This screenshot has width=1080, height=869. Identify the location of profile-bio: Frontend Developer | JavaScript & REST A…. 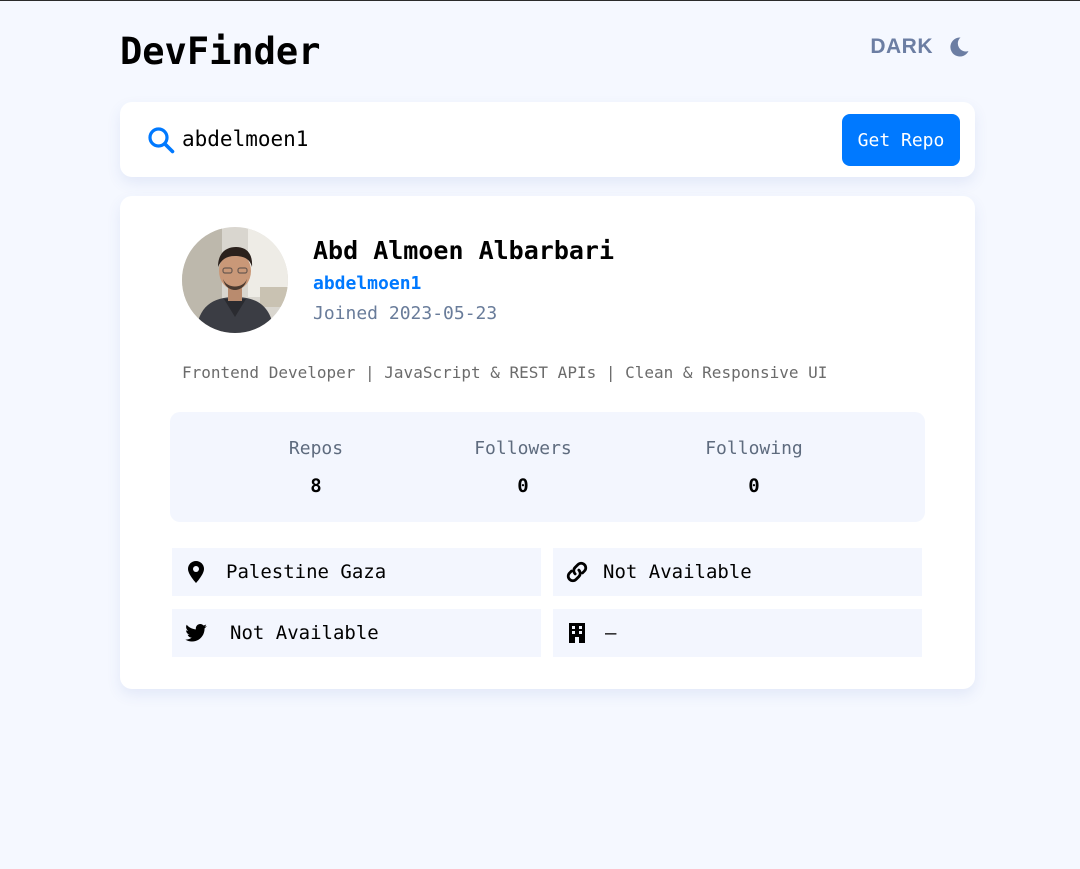
(505, 372).